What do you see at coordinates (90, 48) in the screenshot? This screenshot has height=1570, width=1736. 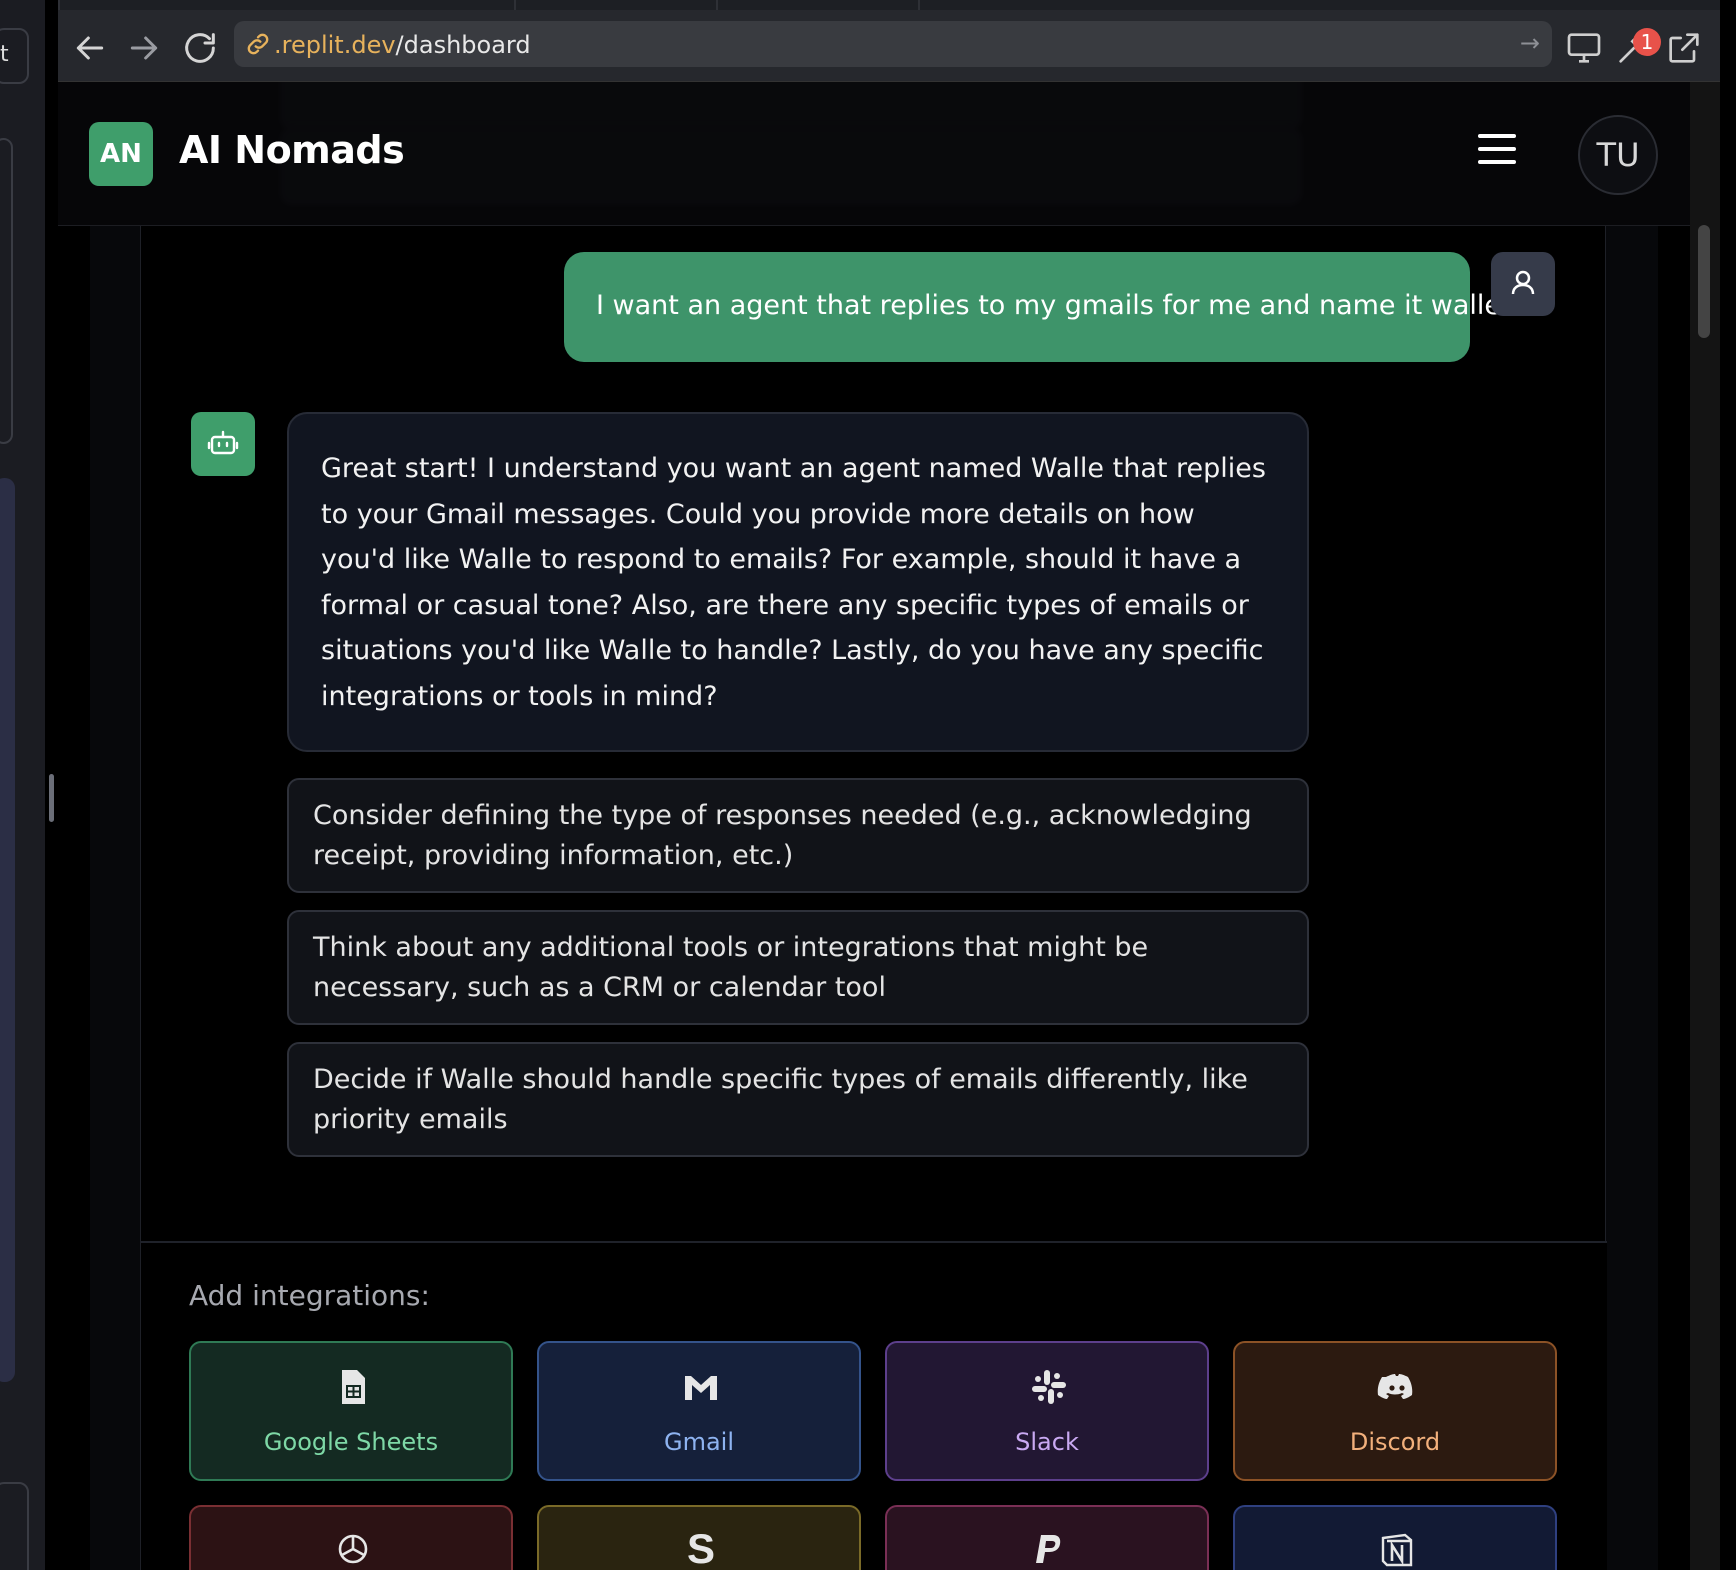 I see `back-icon` at bounding box center [90, 48].